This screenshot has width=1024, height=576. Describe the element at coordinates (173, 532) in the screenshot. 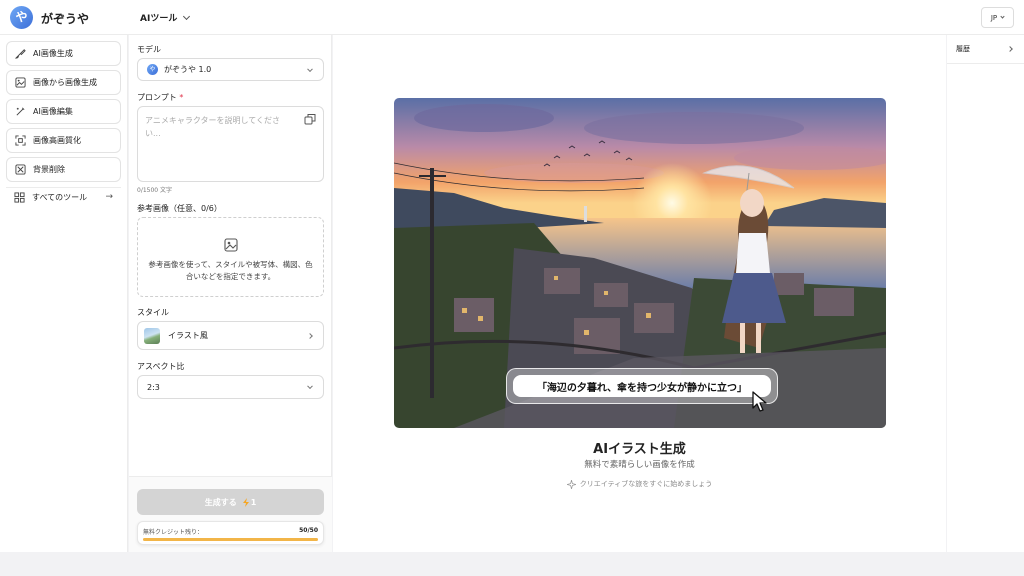

I see `credit-label: 無料クレジット残り：` at that location.